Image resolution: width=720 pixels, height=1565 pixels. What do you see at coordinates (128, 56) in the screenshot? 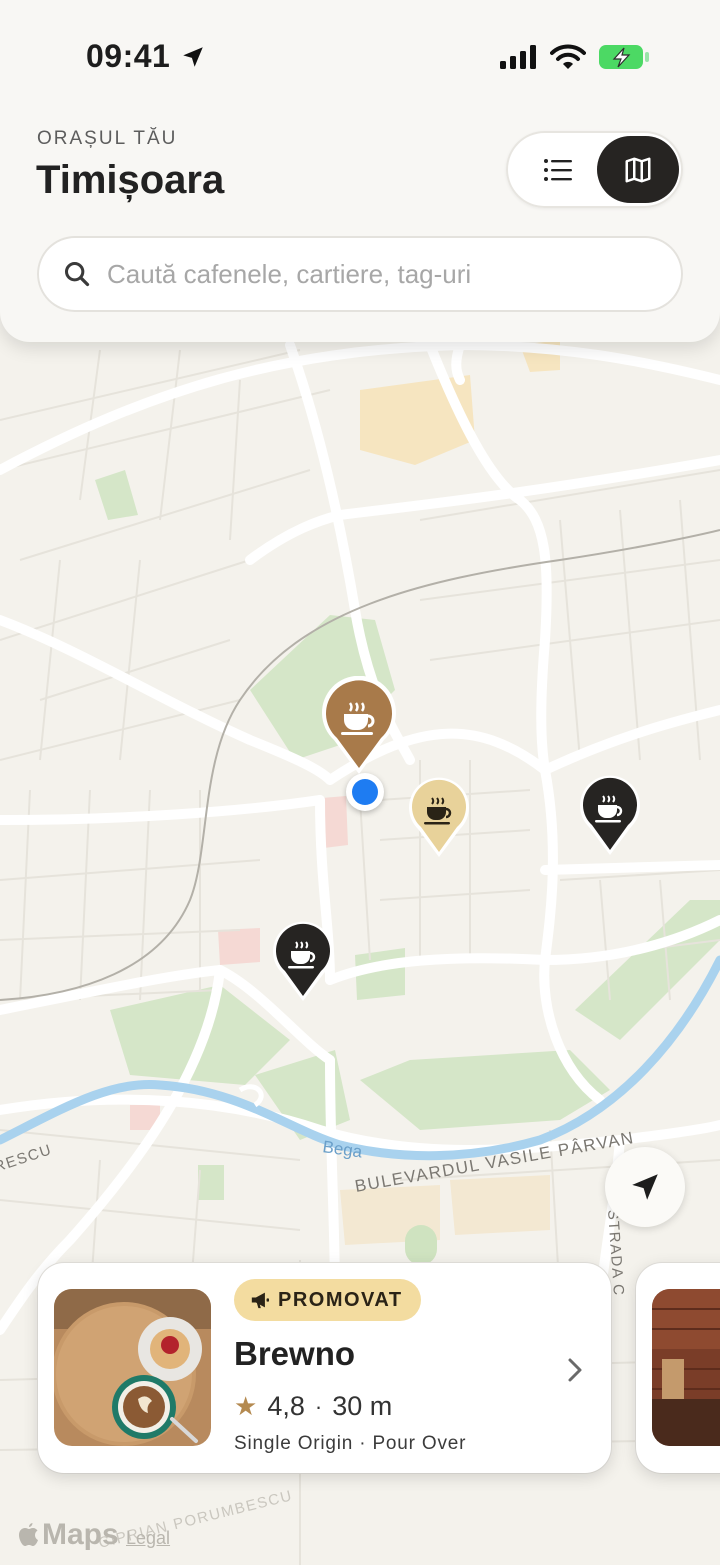
I see `status-time: 09:41` at bounding box center [128, 56].